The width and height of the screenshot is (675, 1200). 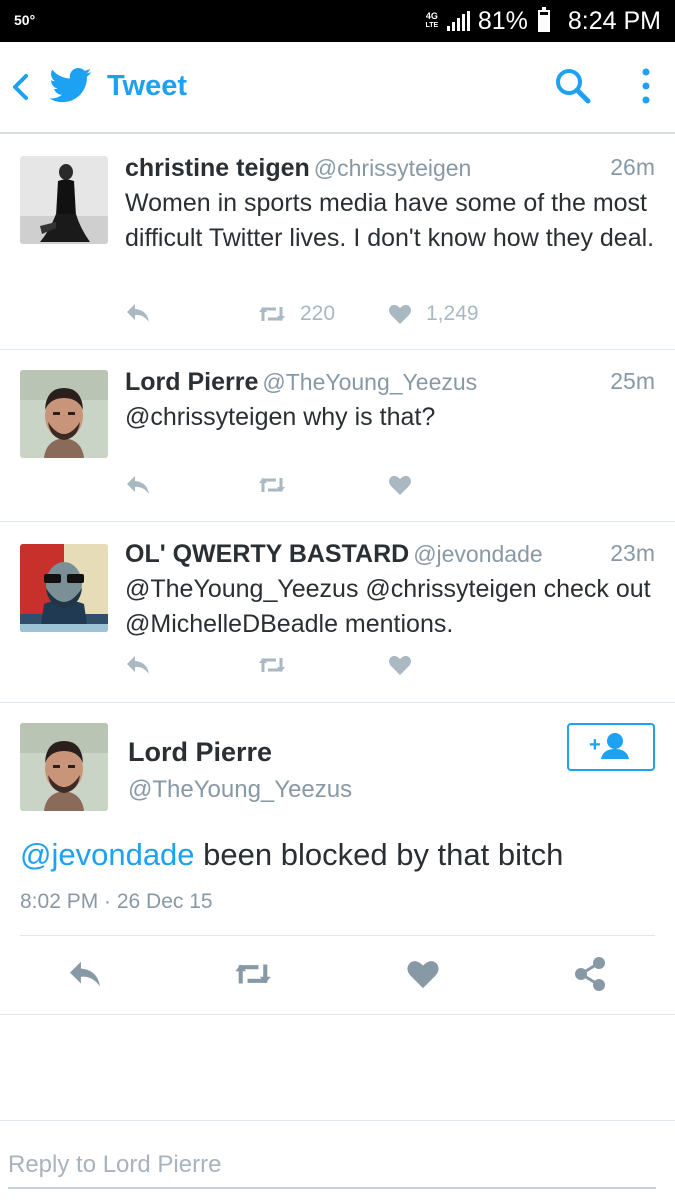 I want to click on user-name: christine teigen, so click(x=217, y=168).